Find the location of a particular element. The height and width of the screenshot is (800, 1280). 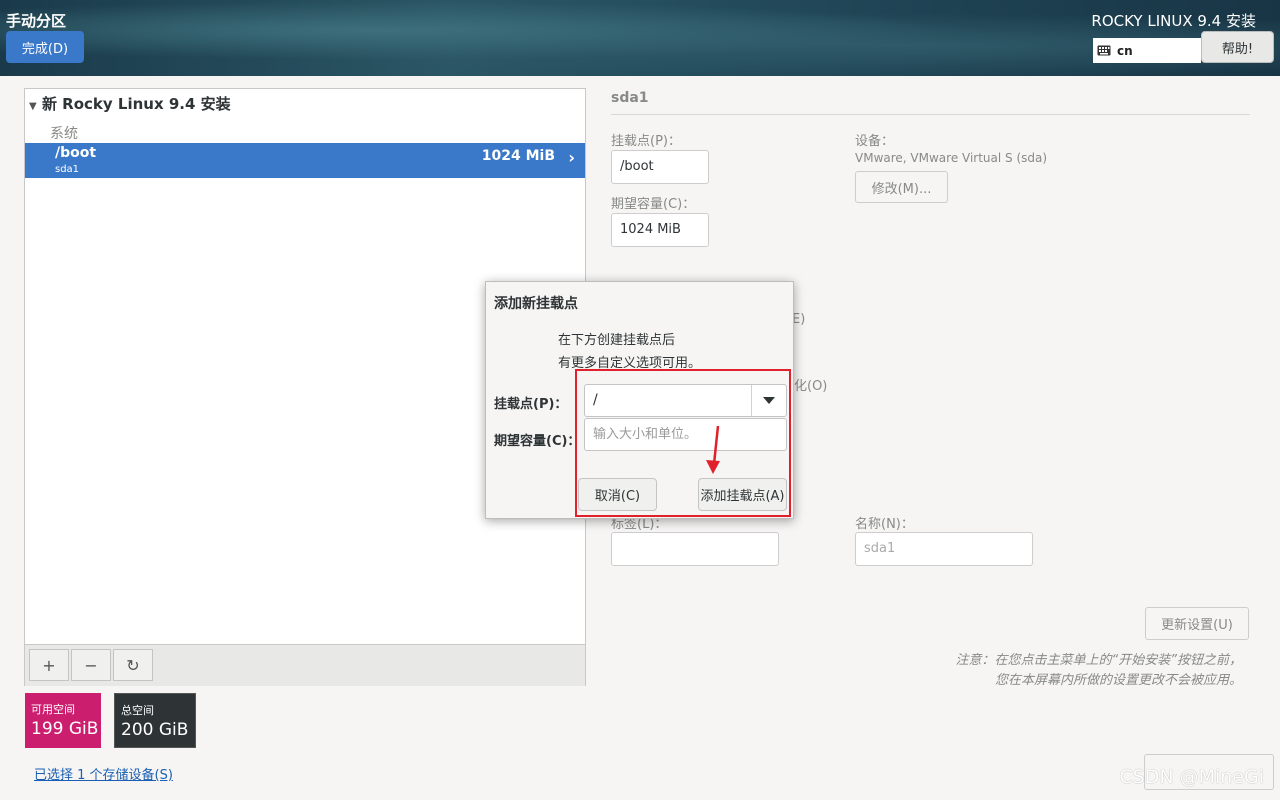

help-button: 帮助! is located at coordinates (1237, 47).